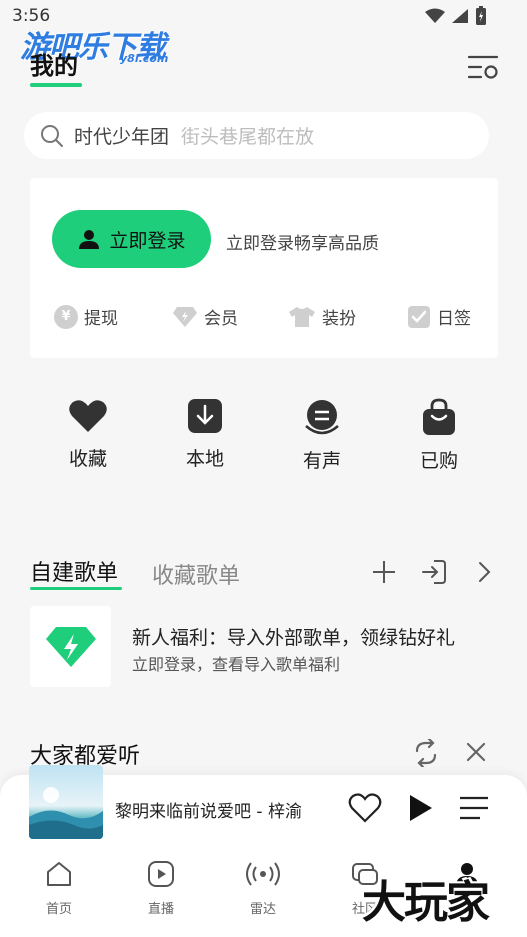 Image resolution: width=527 pixels, height=937 pixels. I want to click on now-playing-title: 黎明来临前说爱吧 - 梓渝, so click(222, 809).